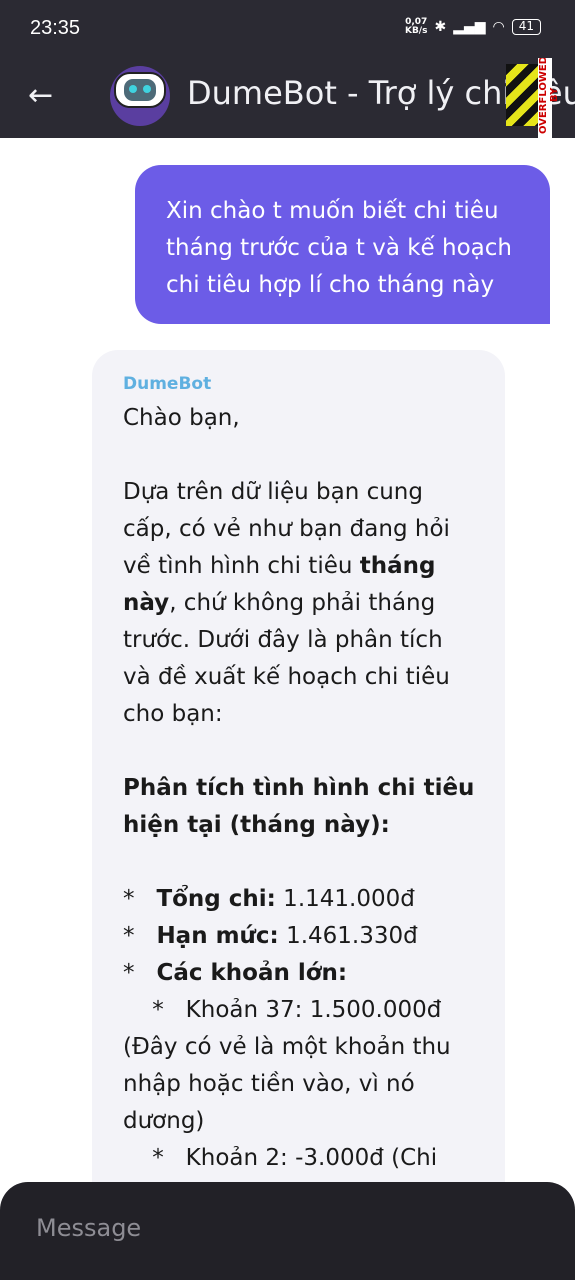 The width and height of the screenshot is (575, 1280). Describe the element at coordinates (55, 28) in the screenshot. I see `clock: 23:35` at that location.